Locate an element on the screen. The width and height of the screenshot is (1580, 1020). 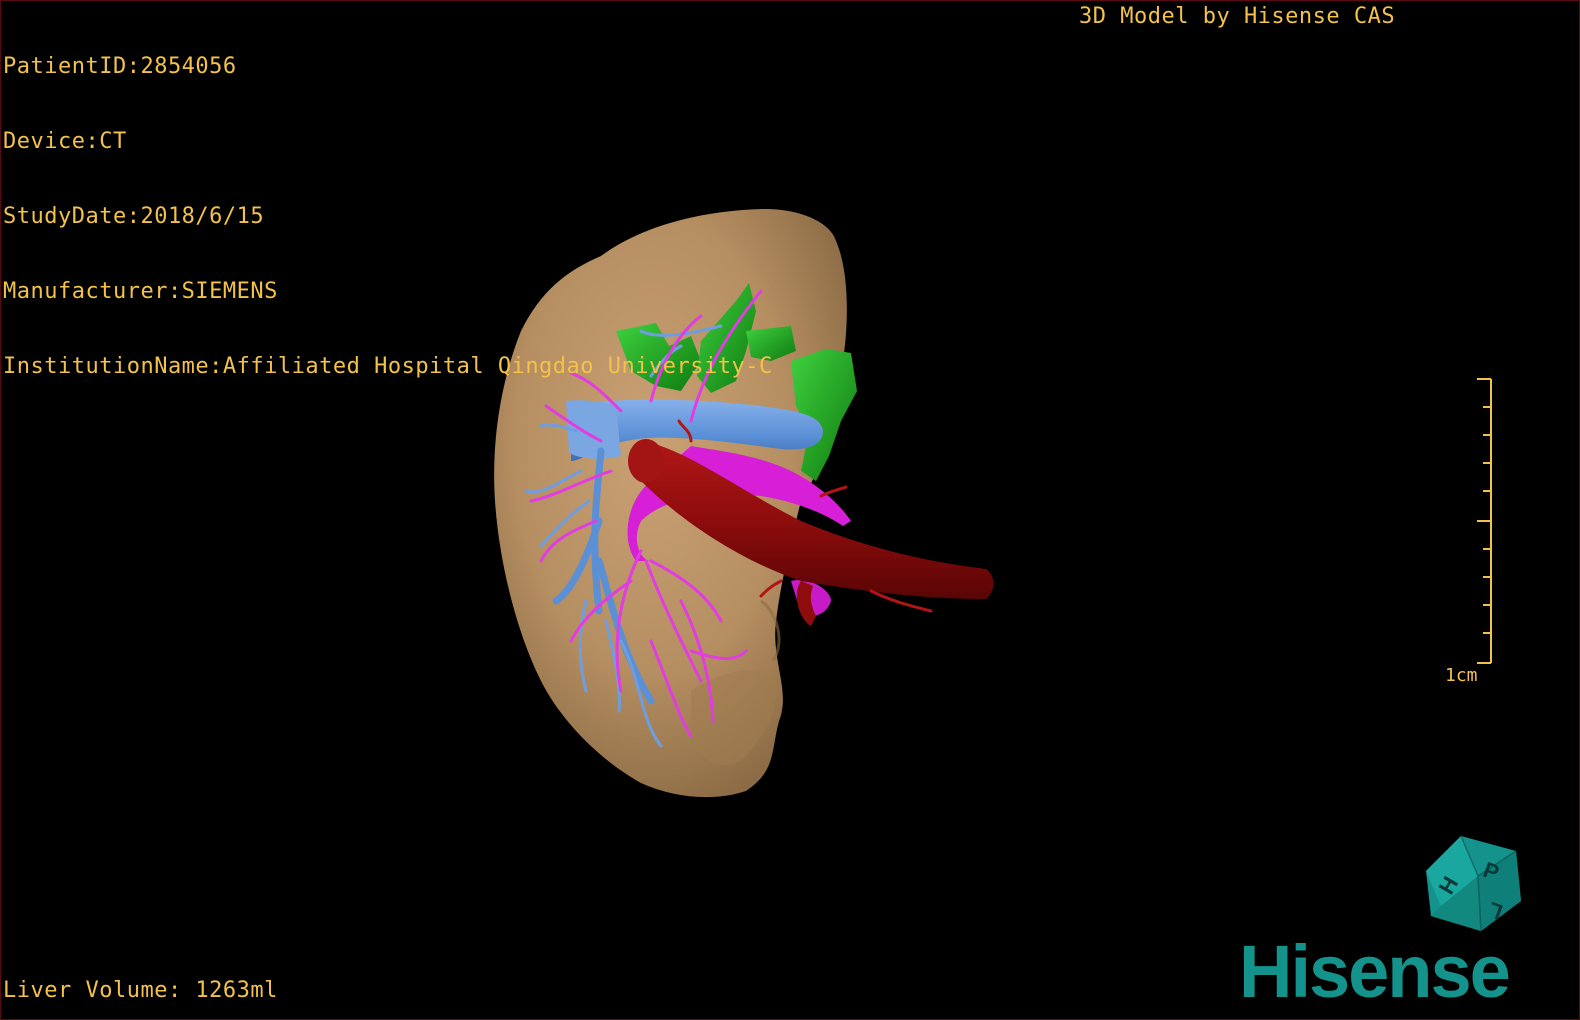
scale-label: 1cm is located at coordinates (1461, 675).